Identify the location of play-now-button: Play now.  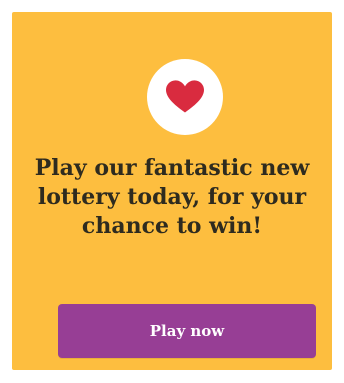
(187, 331).